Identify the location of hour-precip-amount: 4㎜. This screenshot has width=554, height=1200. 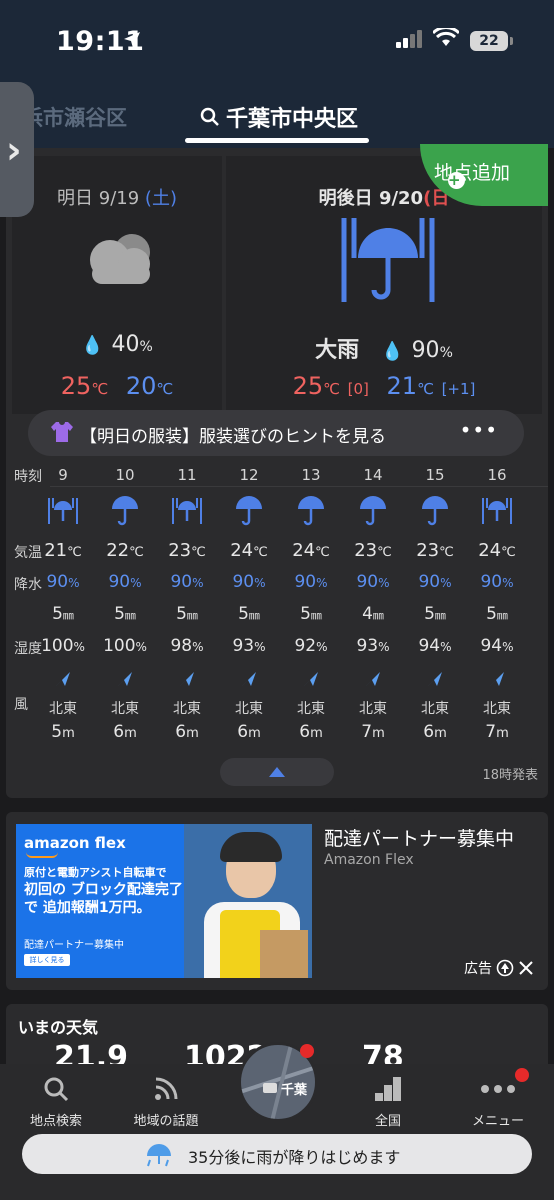
(373, 614).